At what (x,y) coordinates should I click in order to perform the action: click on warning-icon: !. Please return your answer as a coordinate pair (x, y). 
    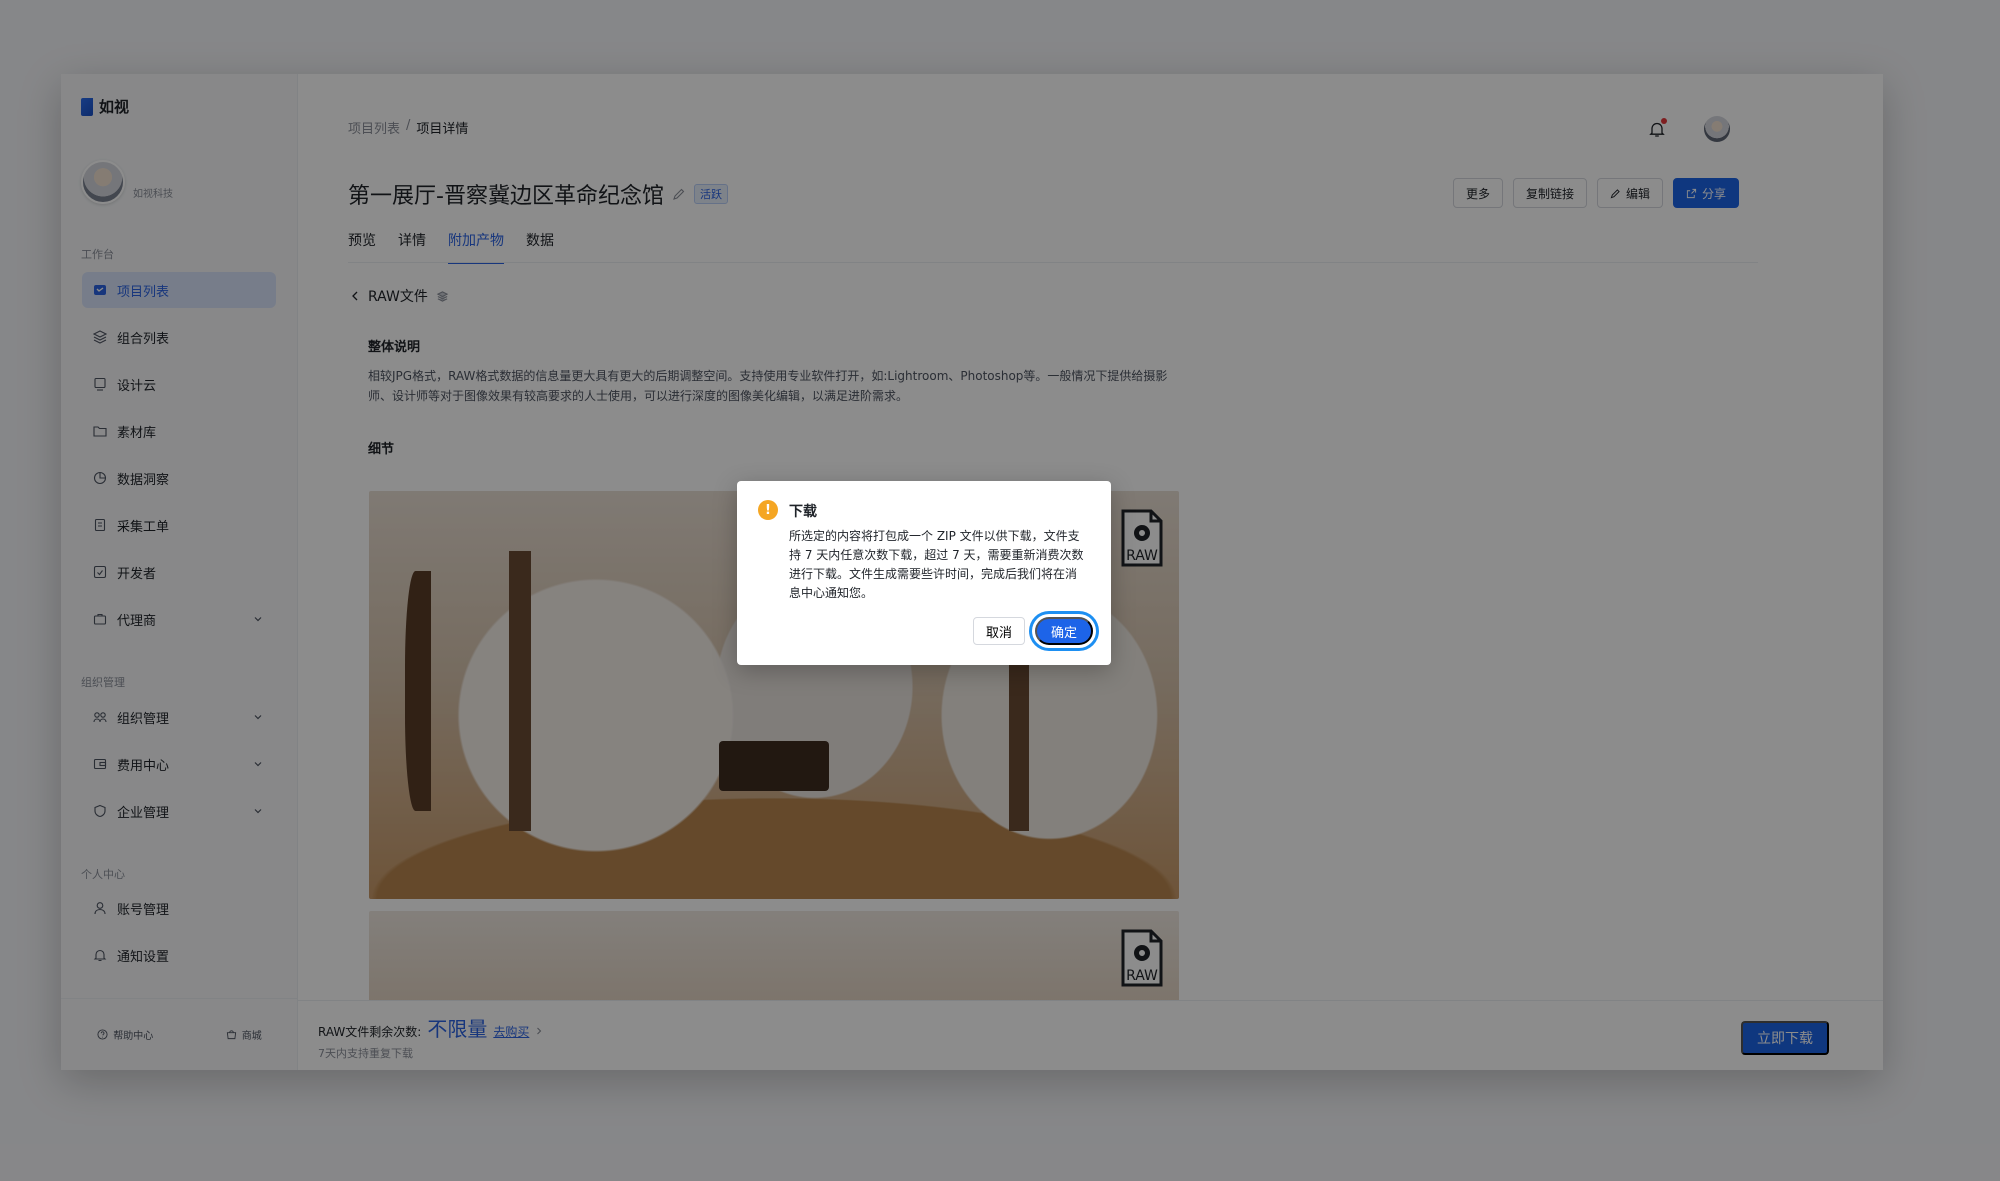
    Looking at the image, I should click on (768, 510).